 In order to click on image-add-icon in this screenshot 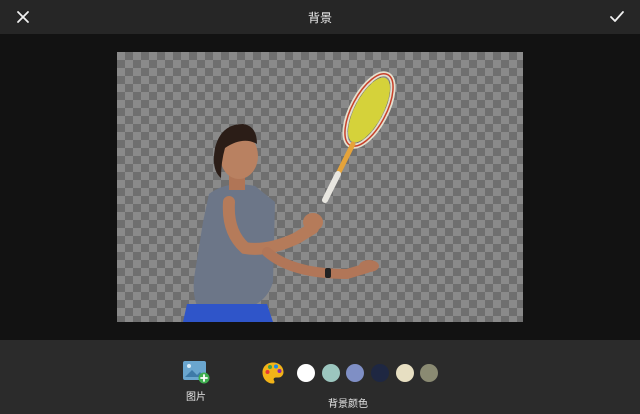, I will do `click(196, 372)`.